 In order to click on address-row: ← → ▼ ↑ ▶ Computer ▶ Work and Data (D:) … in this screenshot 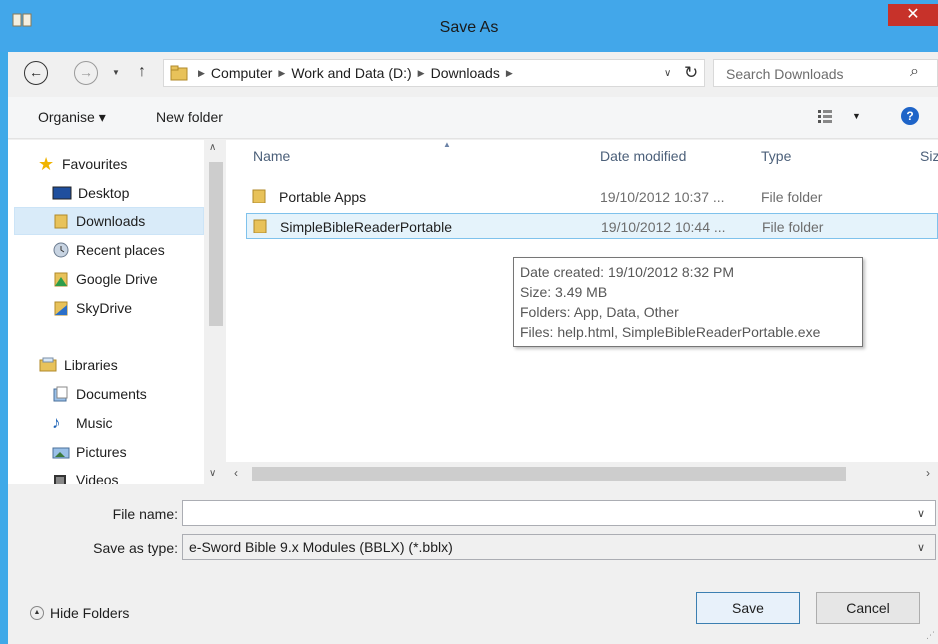, I will do `click(473, 74)`.